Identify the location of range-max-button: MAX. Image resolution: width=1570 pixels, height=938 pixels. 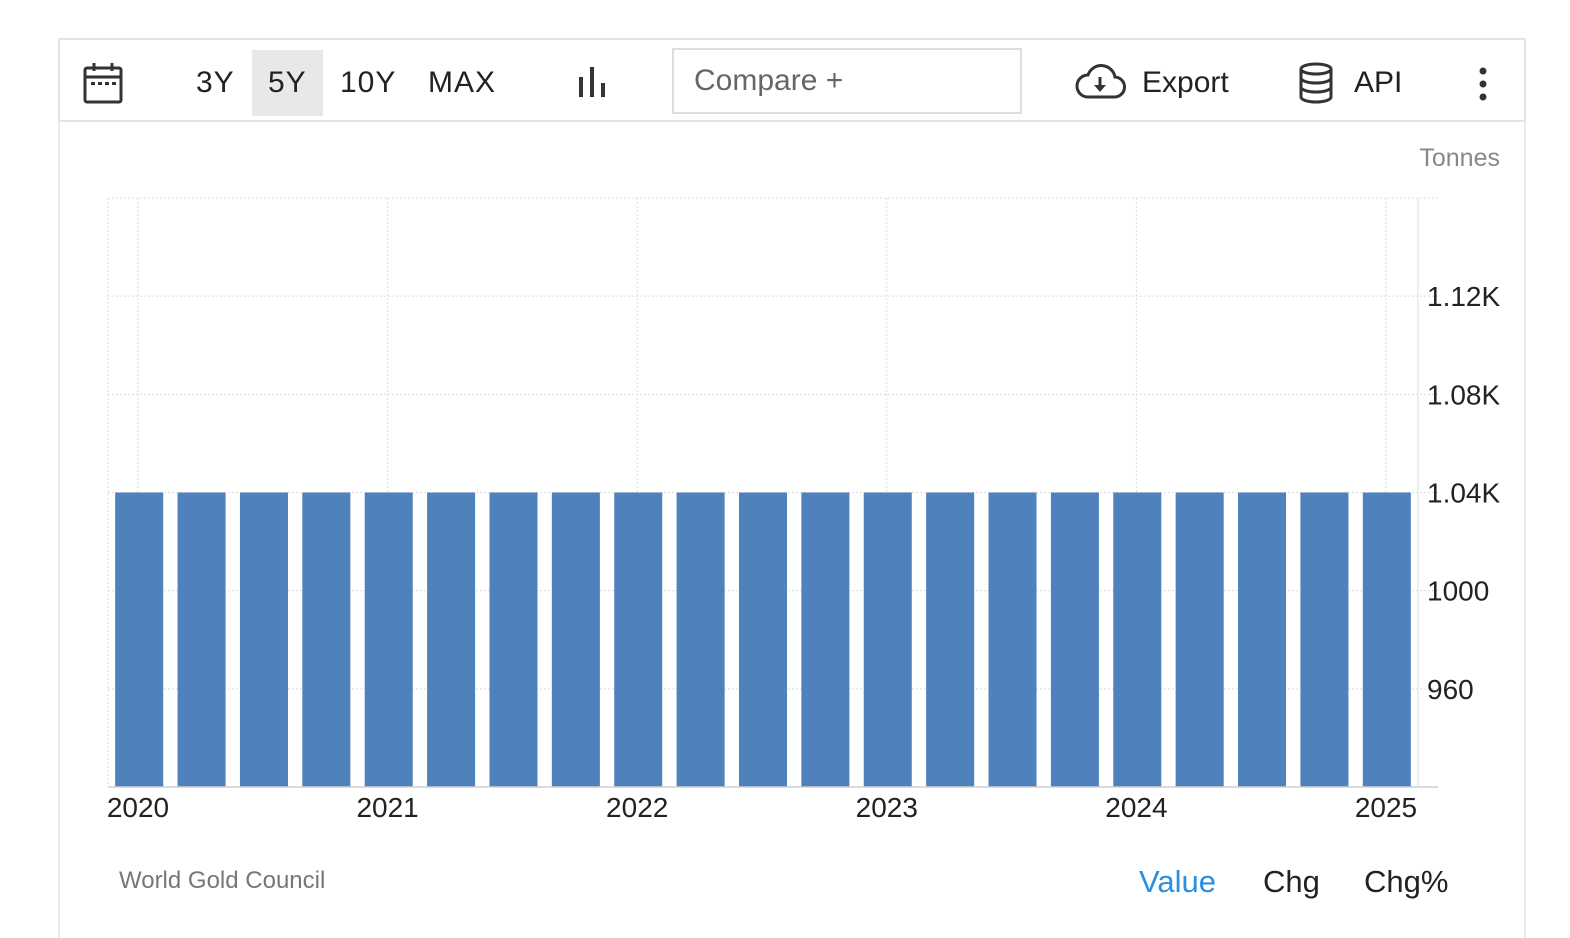
(462, 83).